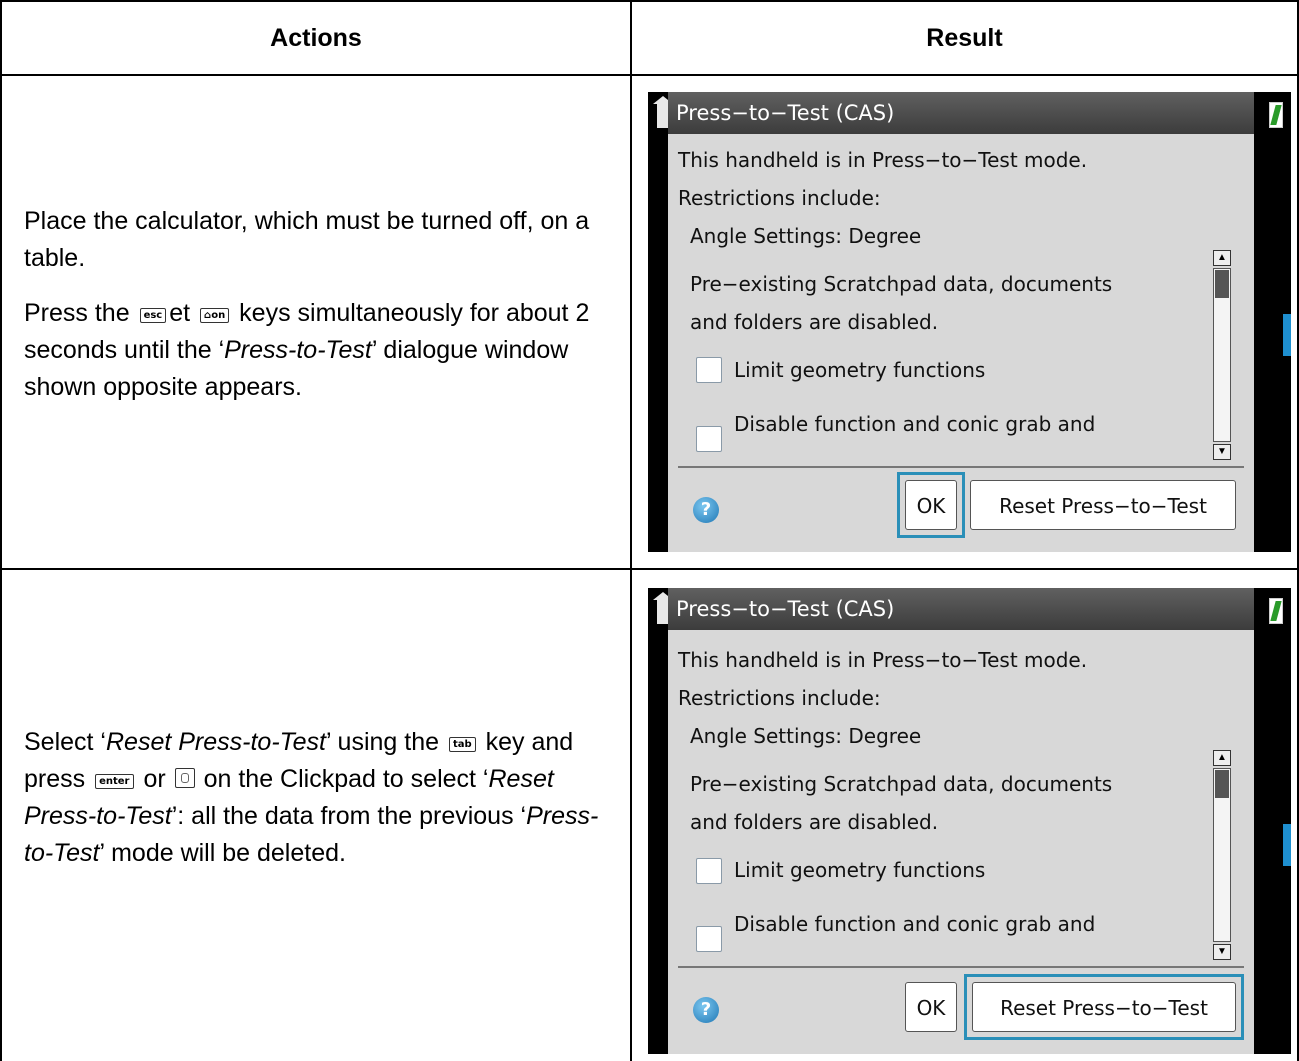 The width and height of the screenshot is (1299, 1061). What do you see at coordinates (382, 742) in the screenshot?
I see `text-fragment: ’ using the` at bounding box center [382, 742].